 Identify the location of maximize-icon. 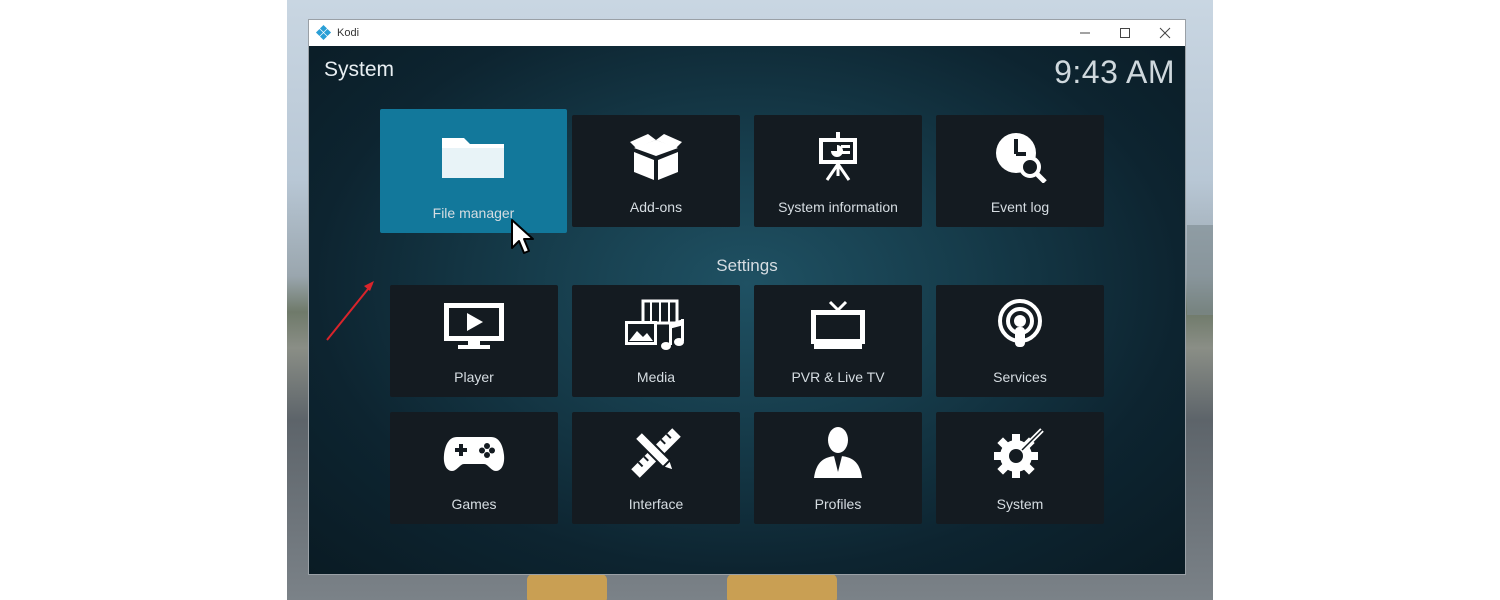
(1125, 33).